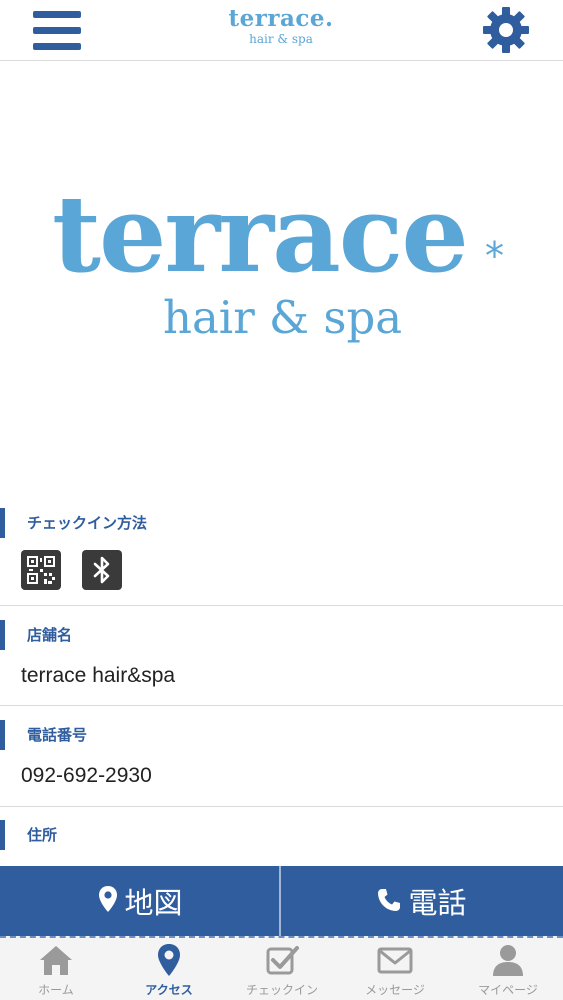 The height and width of the screenshot is (1000, 563). I want to click on logo-asterisk: *, so click(494, 256).